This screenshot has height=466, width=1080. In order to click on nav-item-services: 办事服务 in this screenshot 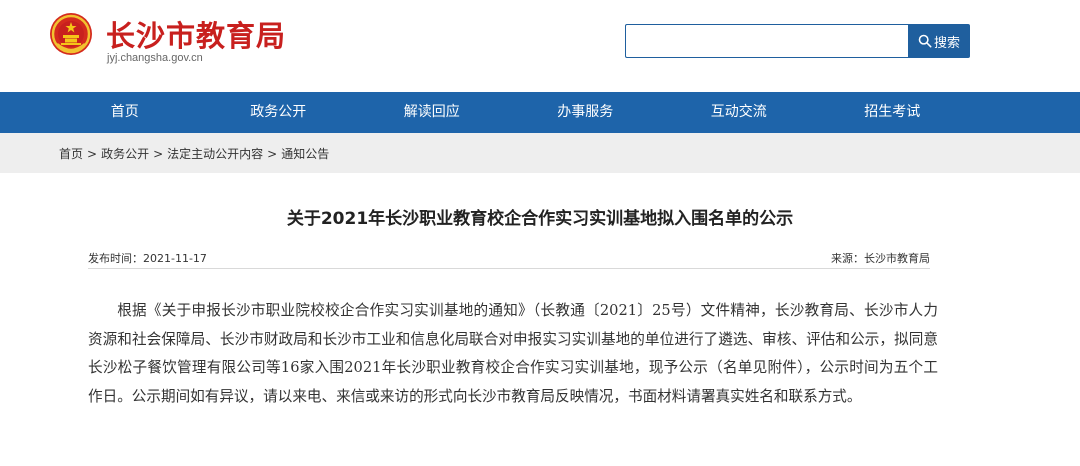, I will do `click(586, 112)`.